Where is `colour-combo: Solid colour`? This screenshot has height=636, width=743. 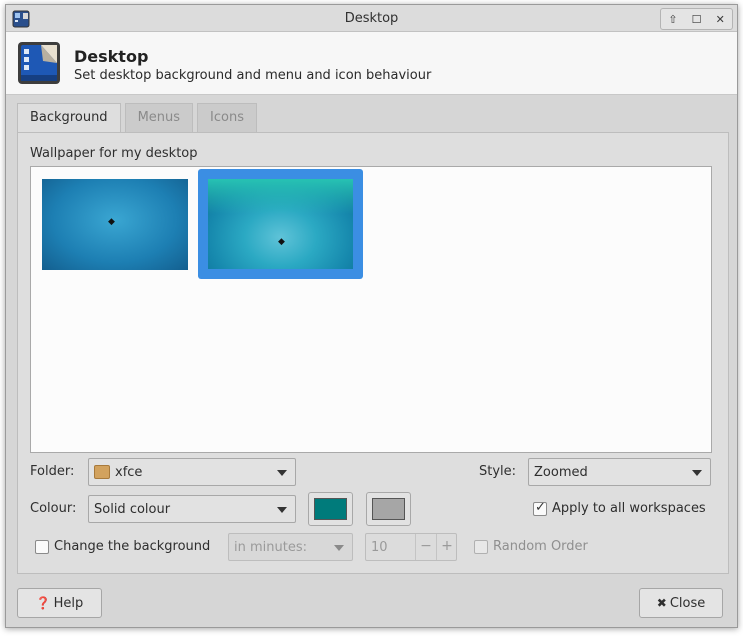
colour-combo: Solid colour is located at coordinates (192, 509).